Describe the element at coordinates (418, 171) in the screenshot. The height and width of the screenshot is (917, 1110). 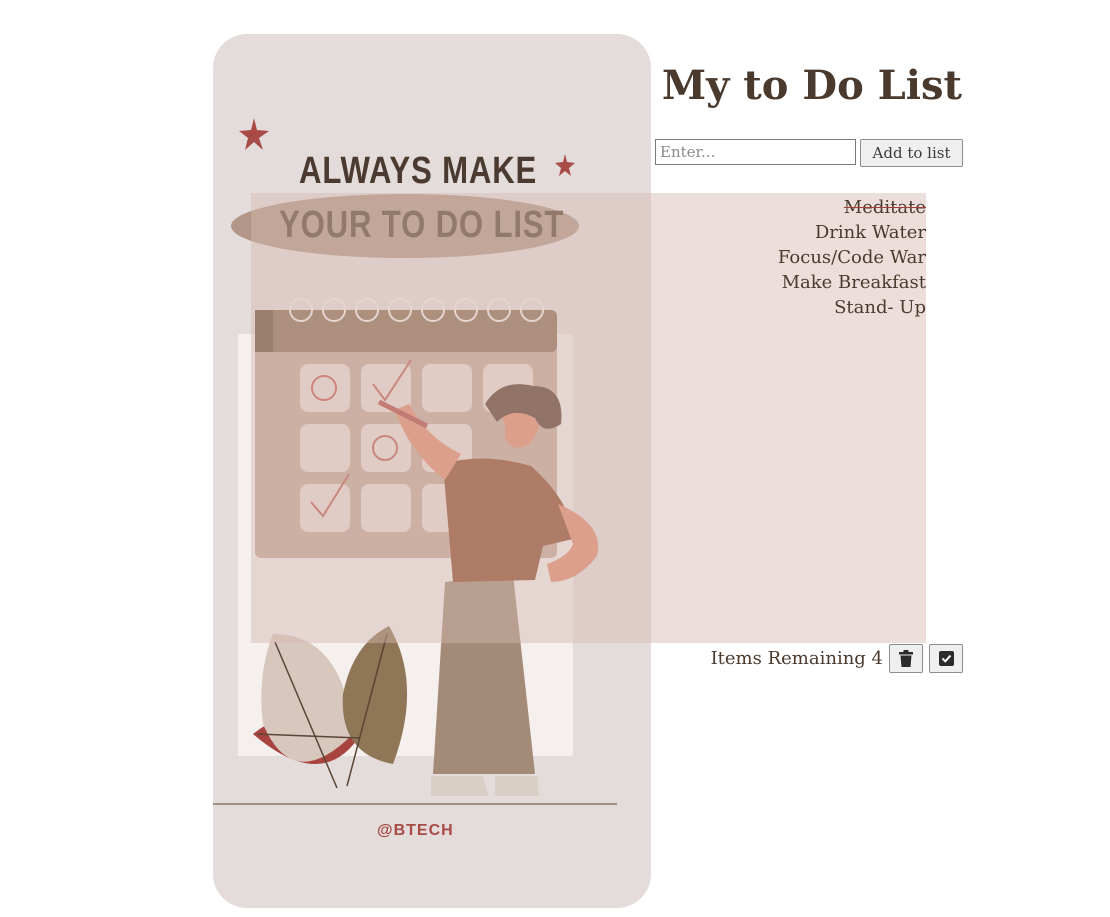
I see `poster-headline-line1: ALWAYS MAKE` at that location.